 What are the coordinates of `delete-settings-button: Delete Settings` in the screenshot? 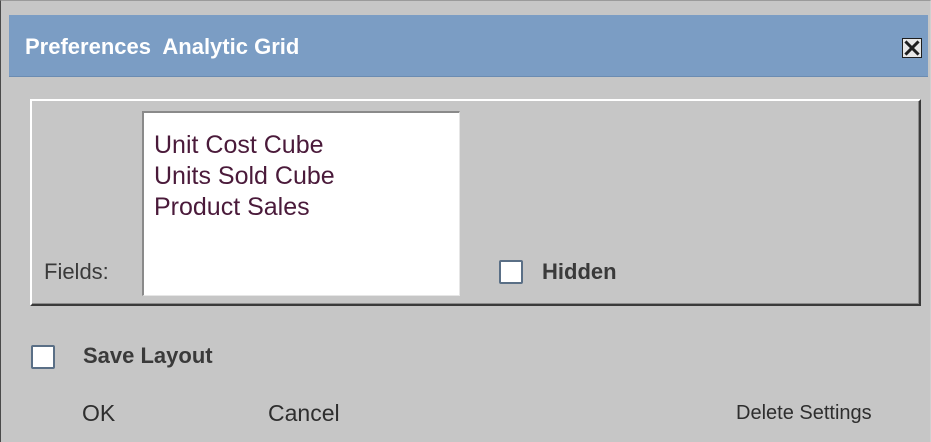 It's located at (804, 413).